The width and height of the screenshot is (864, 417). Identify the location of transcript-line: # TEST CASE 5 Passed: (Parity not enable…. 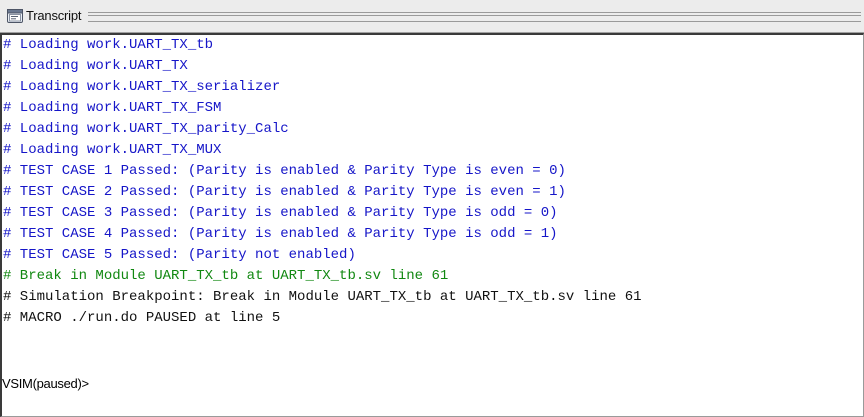
(179, 255).